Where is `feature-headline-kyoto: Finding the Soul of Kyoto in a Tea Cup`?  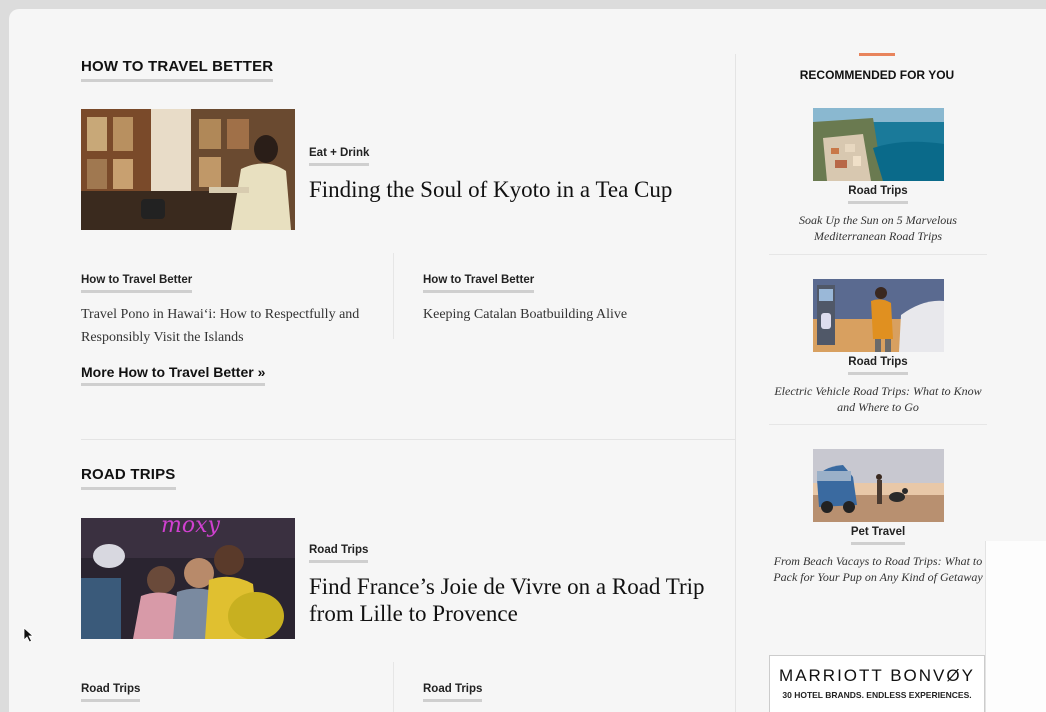 feature-headline-kyoto: Finding the Soul of Kyoto in a Tea Cup is located at coordinates (490, 189).